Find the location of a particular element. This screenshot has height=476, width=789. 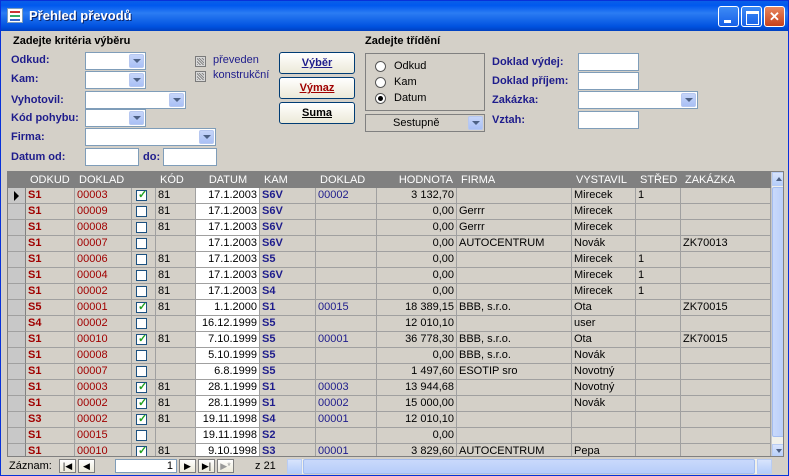

col-datum: 16.12.1999 is located at coordinates (228, 324).